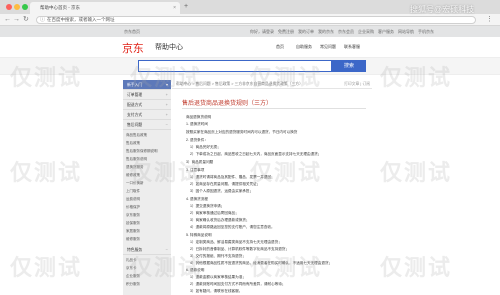  What do you see at coordinates (135, 105) in the screenshot?
I see `sidebar-item-label: 配送方式` at bounding box center [135, 105].